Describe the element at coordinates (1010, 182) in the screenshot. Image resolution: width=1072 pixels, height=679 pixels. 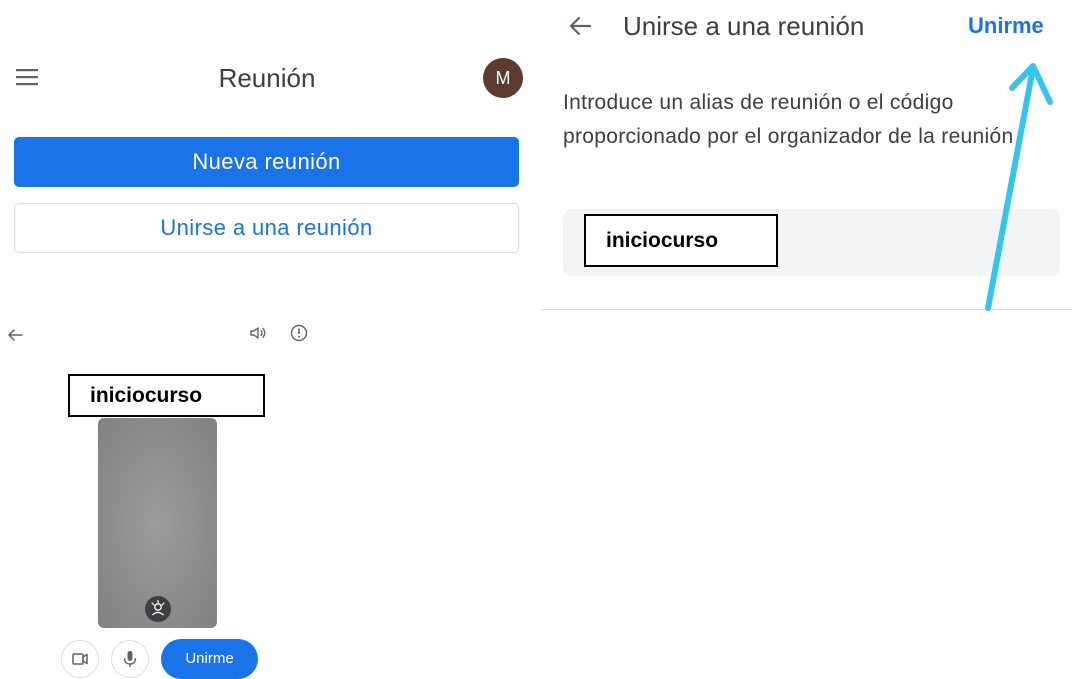
I see `cyan-pointer-arrow-icon` at that location.